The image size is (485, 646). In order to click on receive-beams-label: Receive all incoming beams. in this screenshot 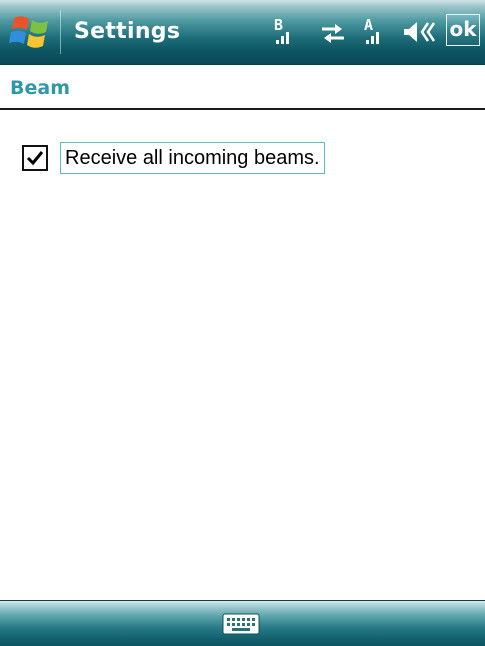, I will do `click(192, 158)`.